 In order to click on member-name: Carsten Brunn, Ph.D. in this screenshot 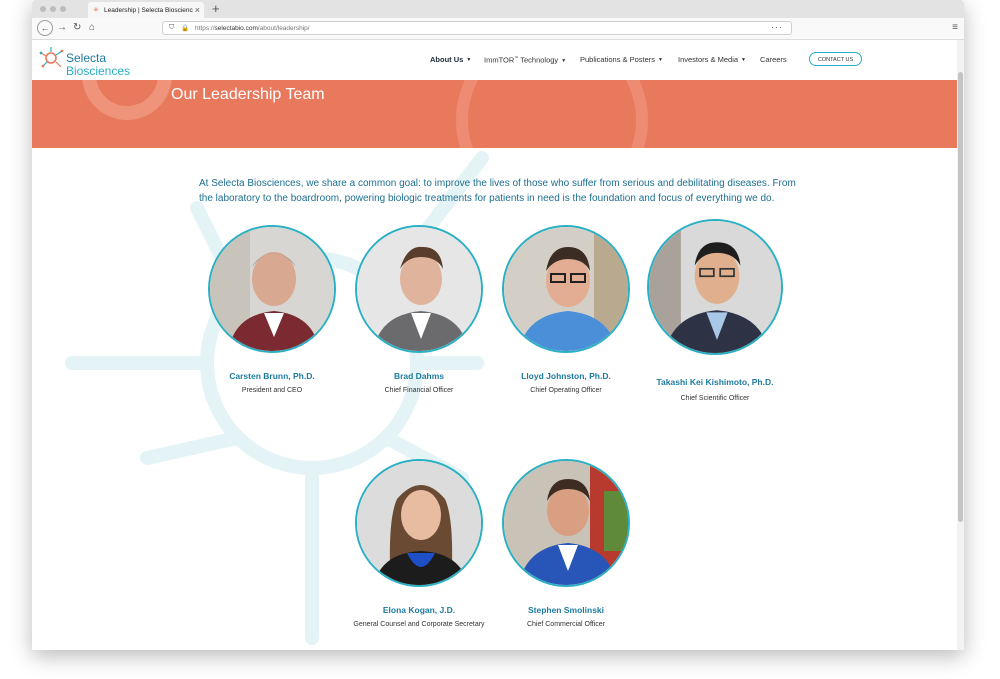, I will do `click(272, 376)`.